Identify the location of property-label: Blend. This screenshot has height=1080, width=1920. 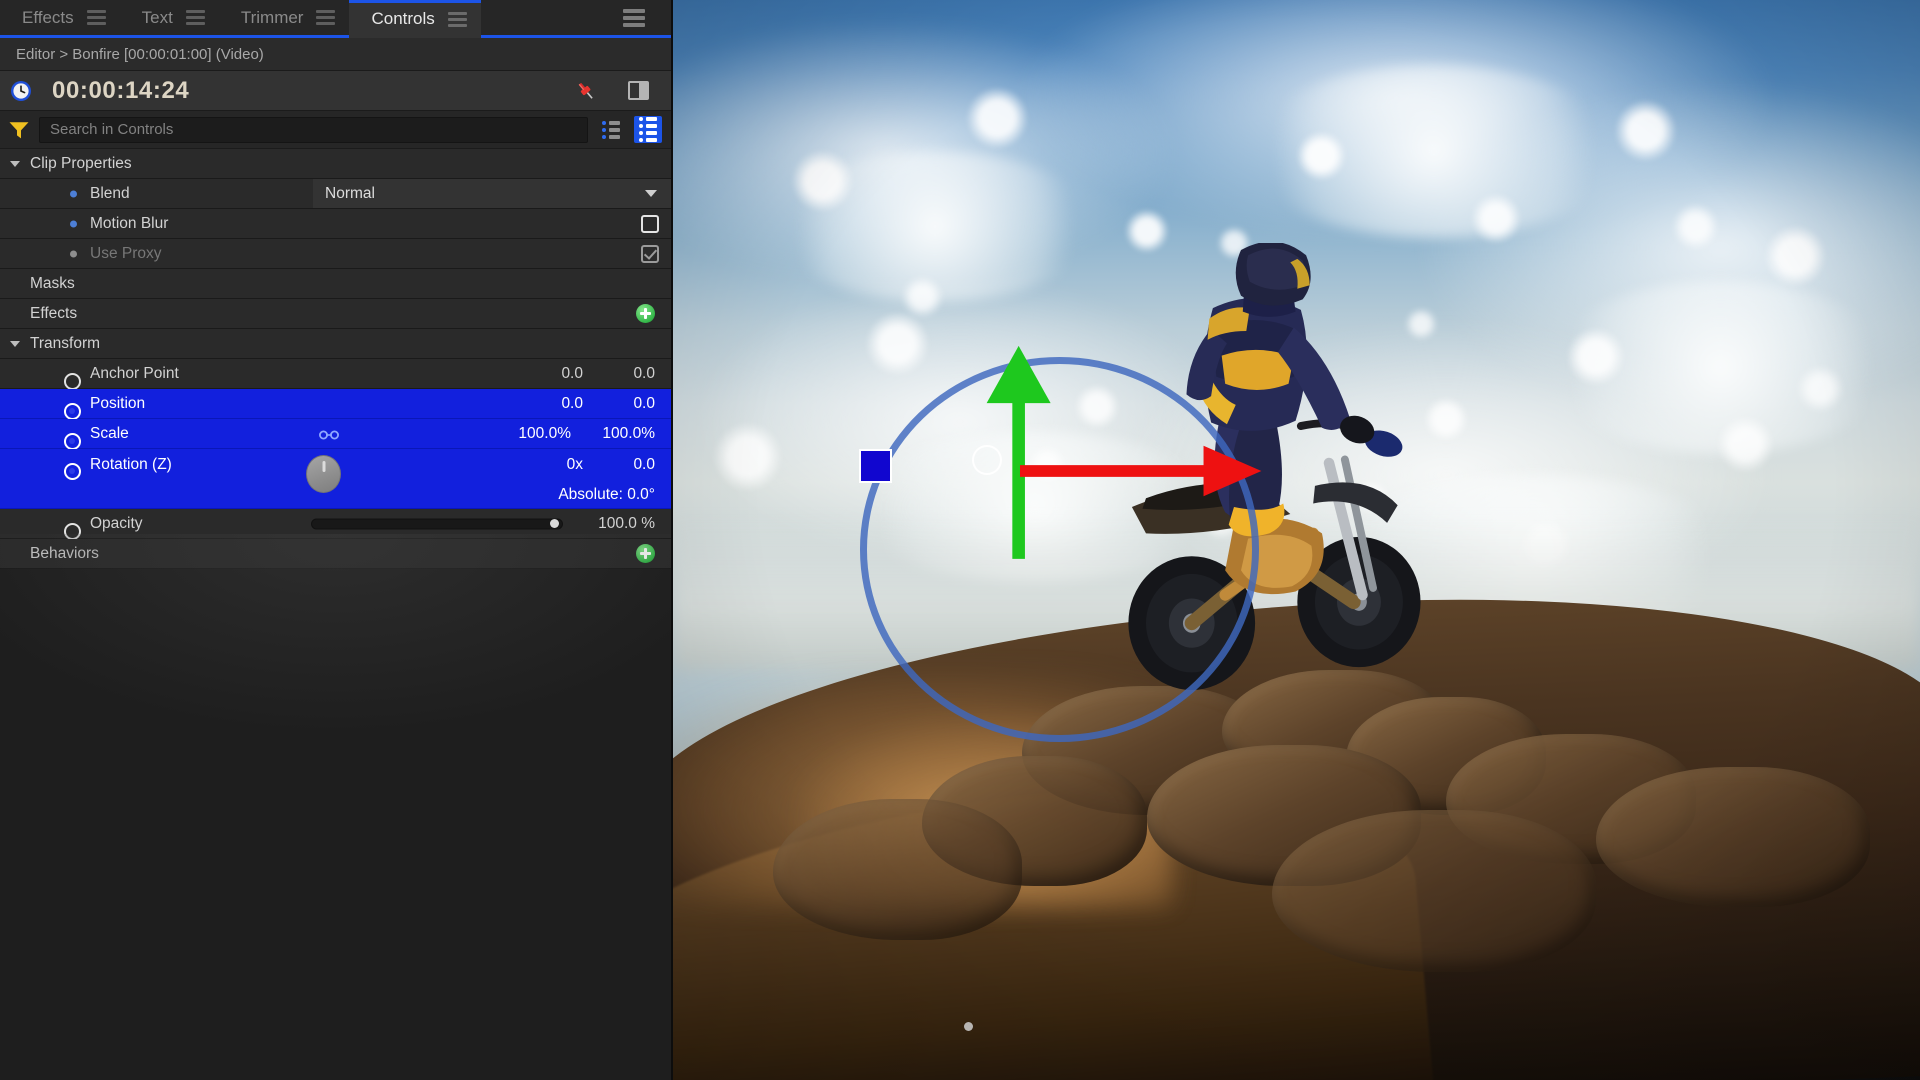
(110, 193).